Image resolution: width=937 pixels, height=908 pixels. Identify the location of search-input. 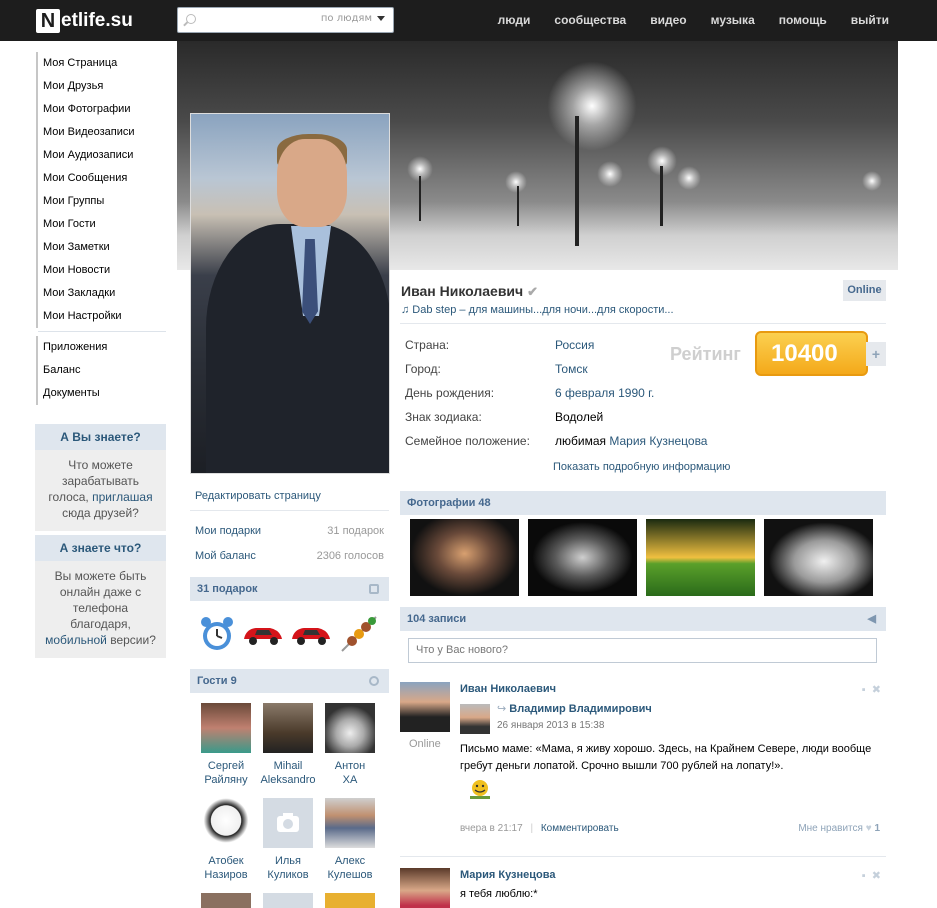
(245, 20).